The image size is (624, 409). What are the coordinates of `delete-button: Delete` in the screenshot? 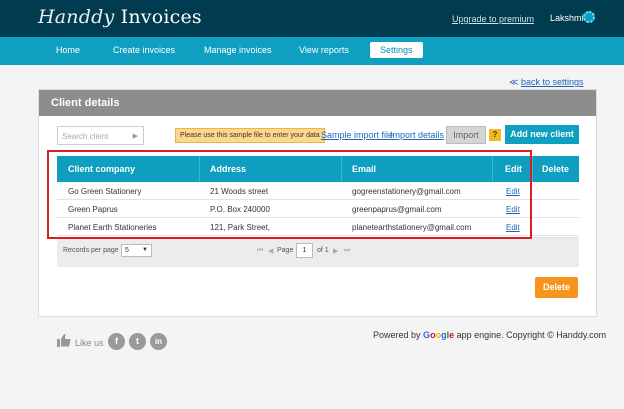 It's located at (556, 287).